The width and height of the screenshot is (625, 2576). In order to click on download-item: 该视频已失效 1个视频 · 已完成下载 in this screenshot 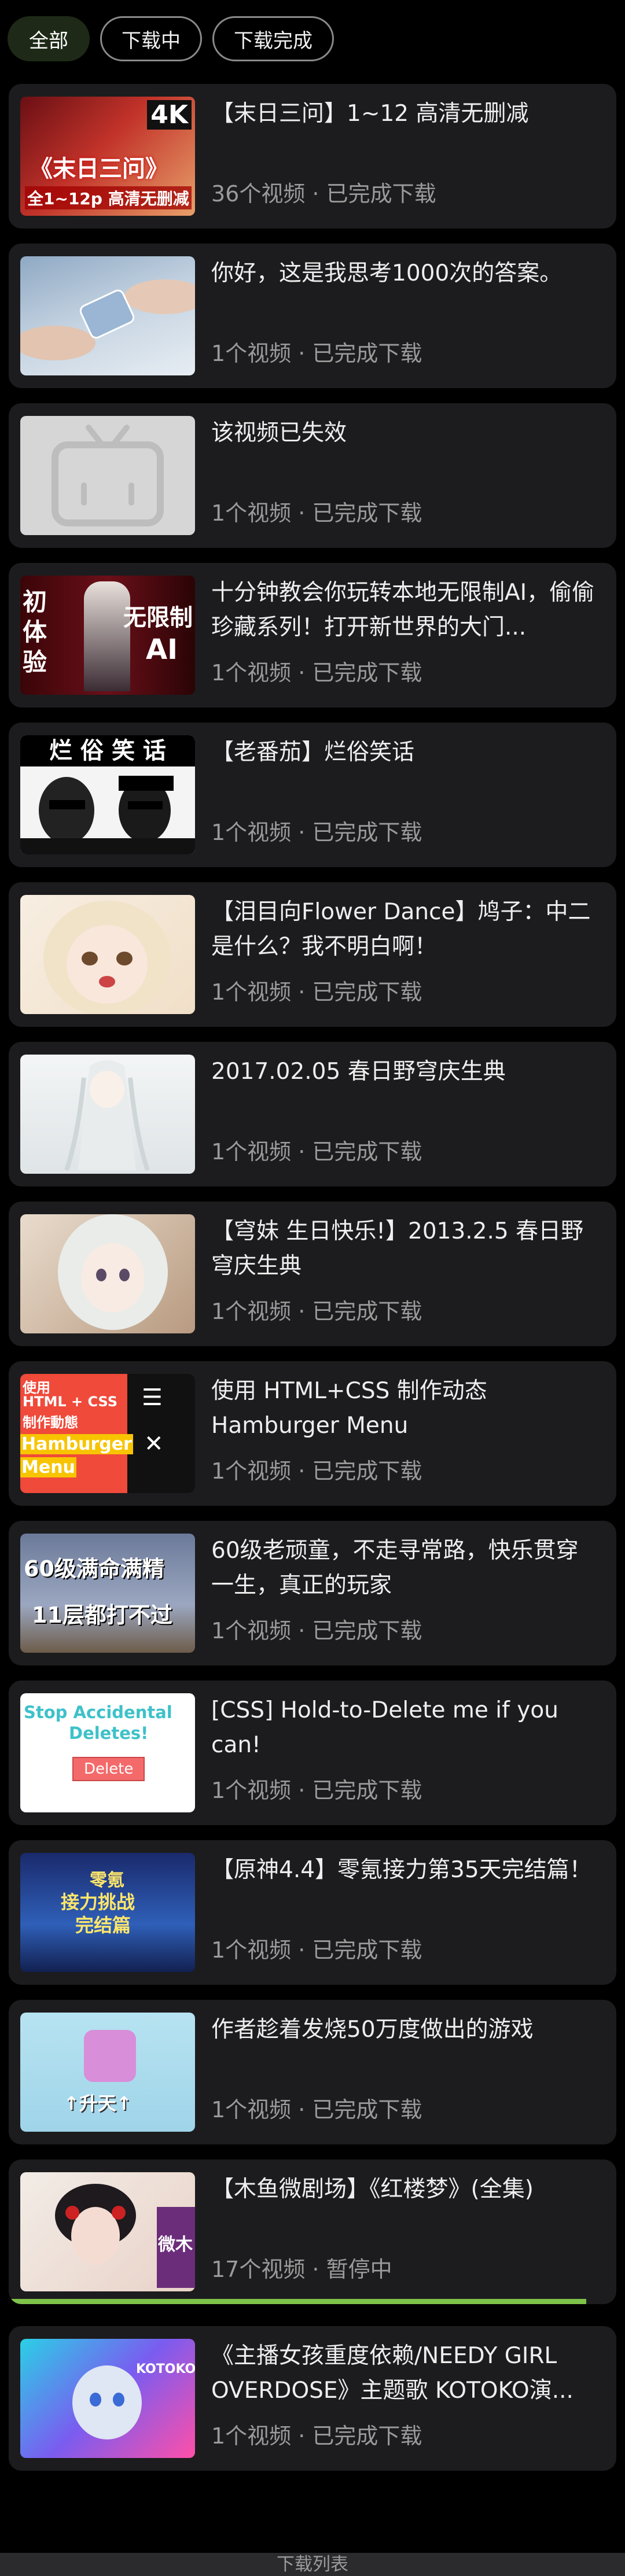, I will do `click(312, 475)`.